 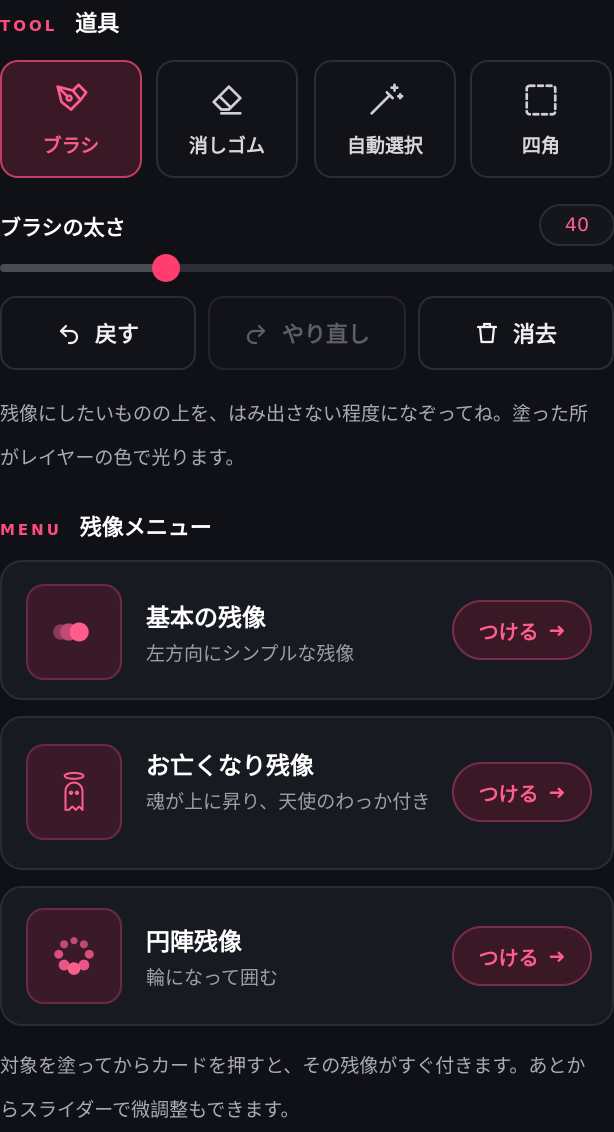 What do you see at coordinates (384, 145) in the screenshot?
I see `tool-magic-wand-label: 自動選択` at bounding box center [384, 145].